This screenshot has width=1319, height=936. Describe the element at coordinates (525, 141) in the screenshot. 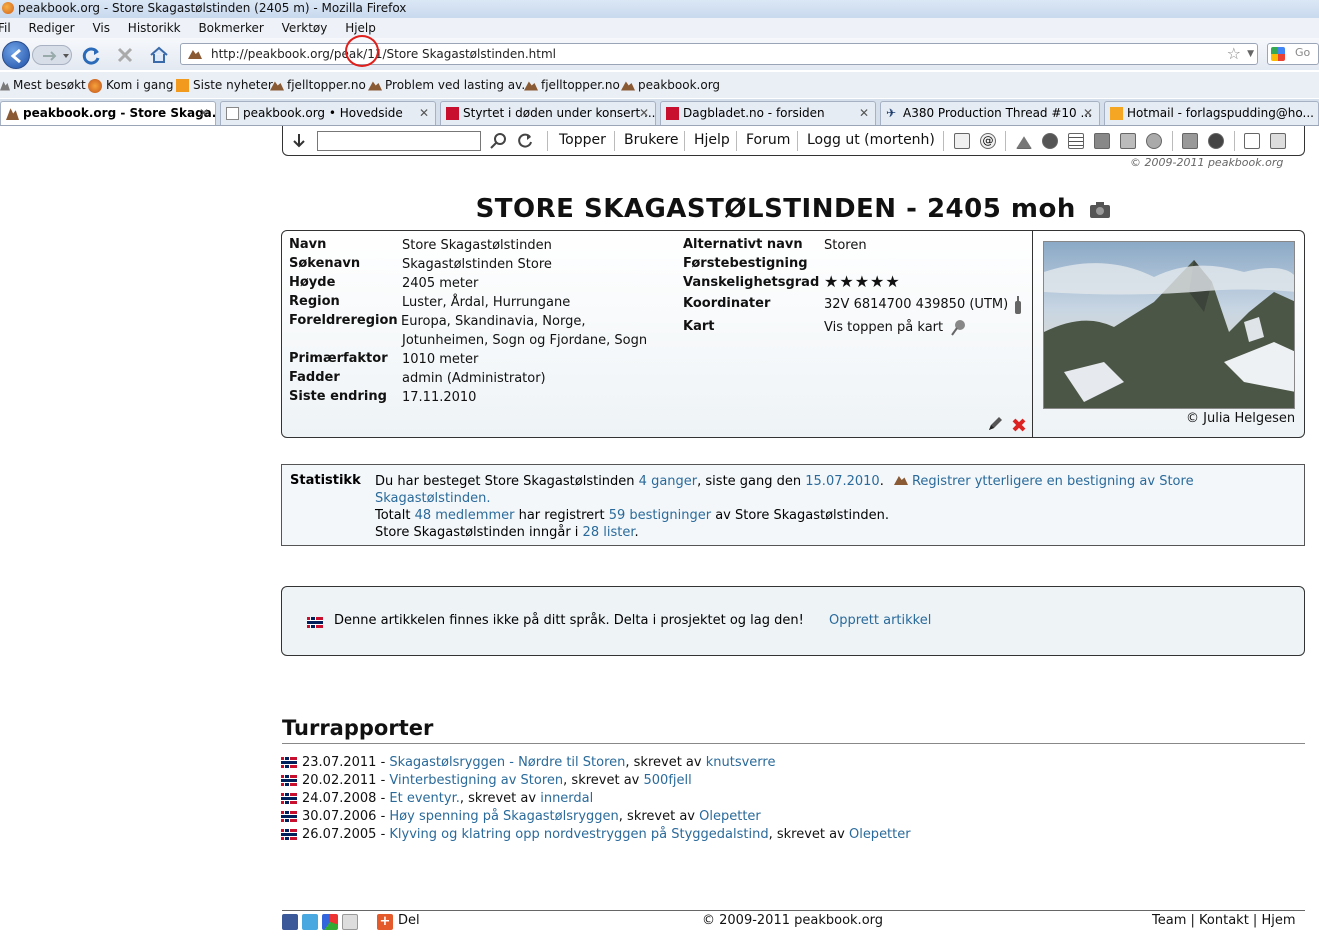

I see `refresh-icon` at that location.